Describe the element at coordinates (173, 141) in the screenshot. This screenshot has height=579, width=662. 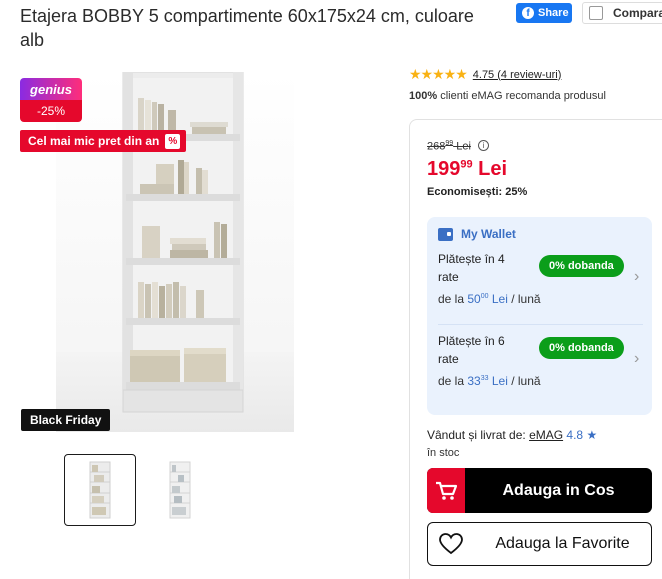
I see `percent-icon: %` at that location.